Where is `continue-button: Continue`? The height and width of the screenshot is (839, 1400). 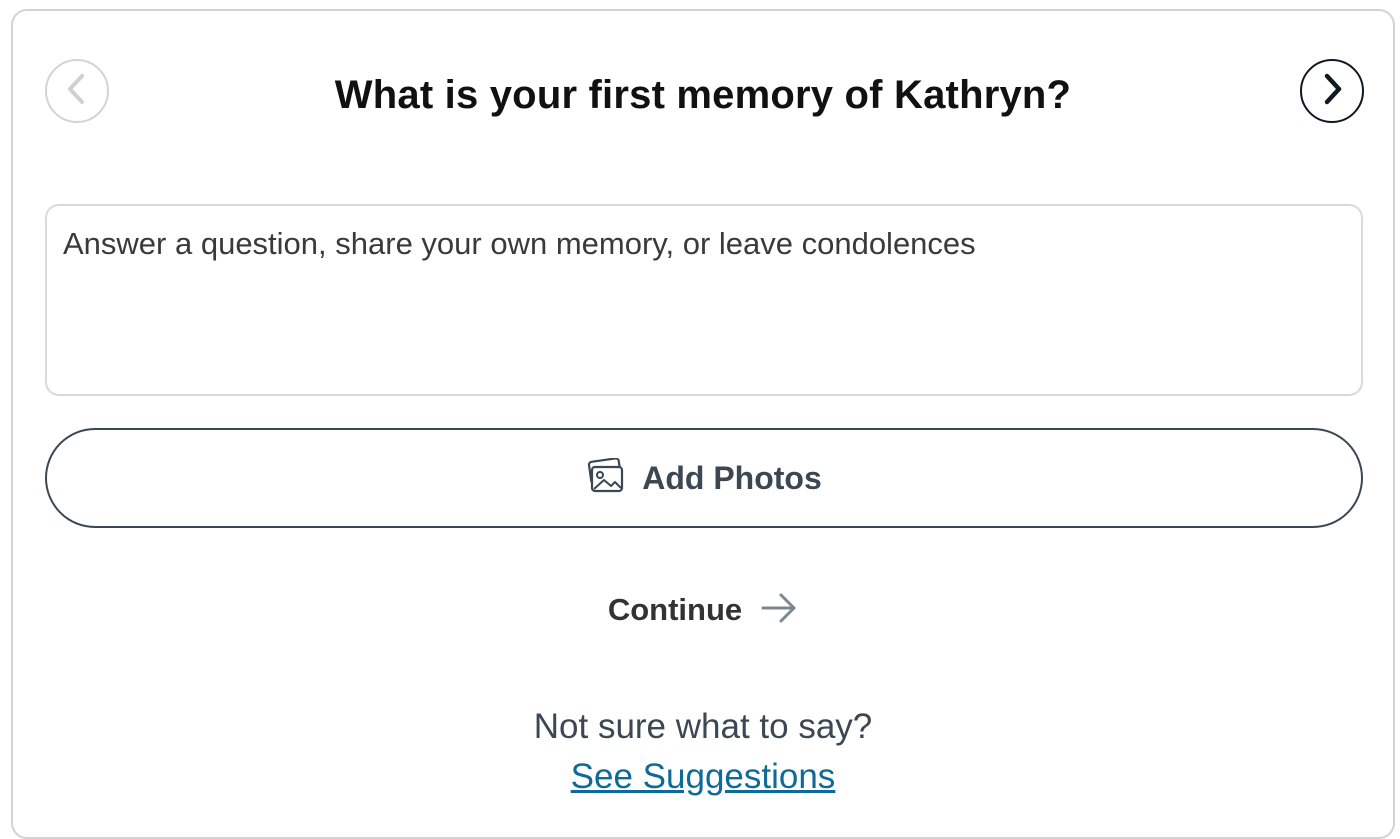 continue-button: Continue is located at coordinates (703, 610).